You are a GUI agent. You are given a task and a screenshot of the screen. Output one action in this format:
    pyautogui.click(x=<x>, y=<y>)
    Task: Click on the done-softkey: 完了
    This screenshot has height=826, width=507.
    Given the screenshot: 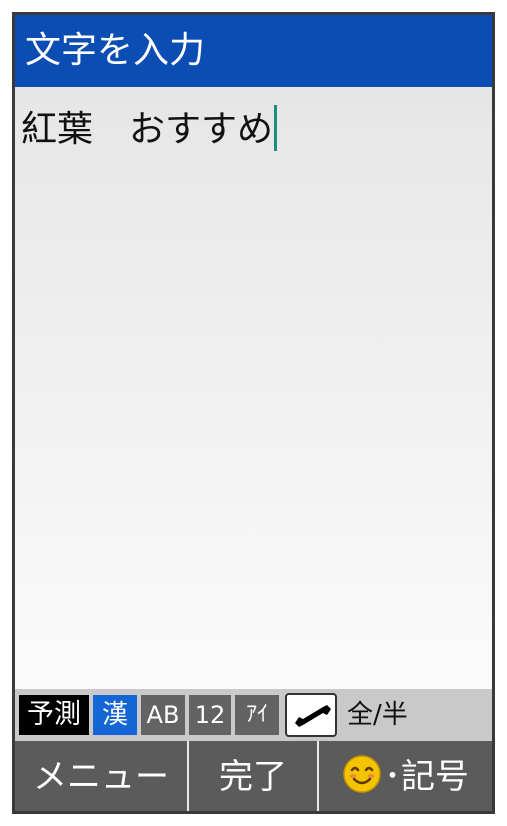 What is the action you would take?
    pyautogui.click(x=253, y=776)
    